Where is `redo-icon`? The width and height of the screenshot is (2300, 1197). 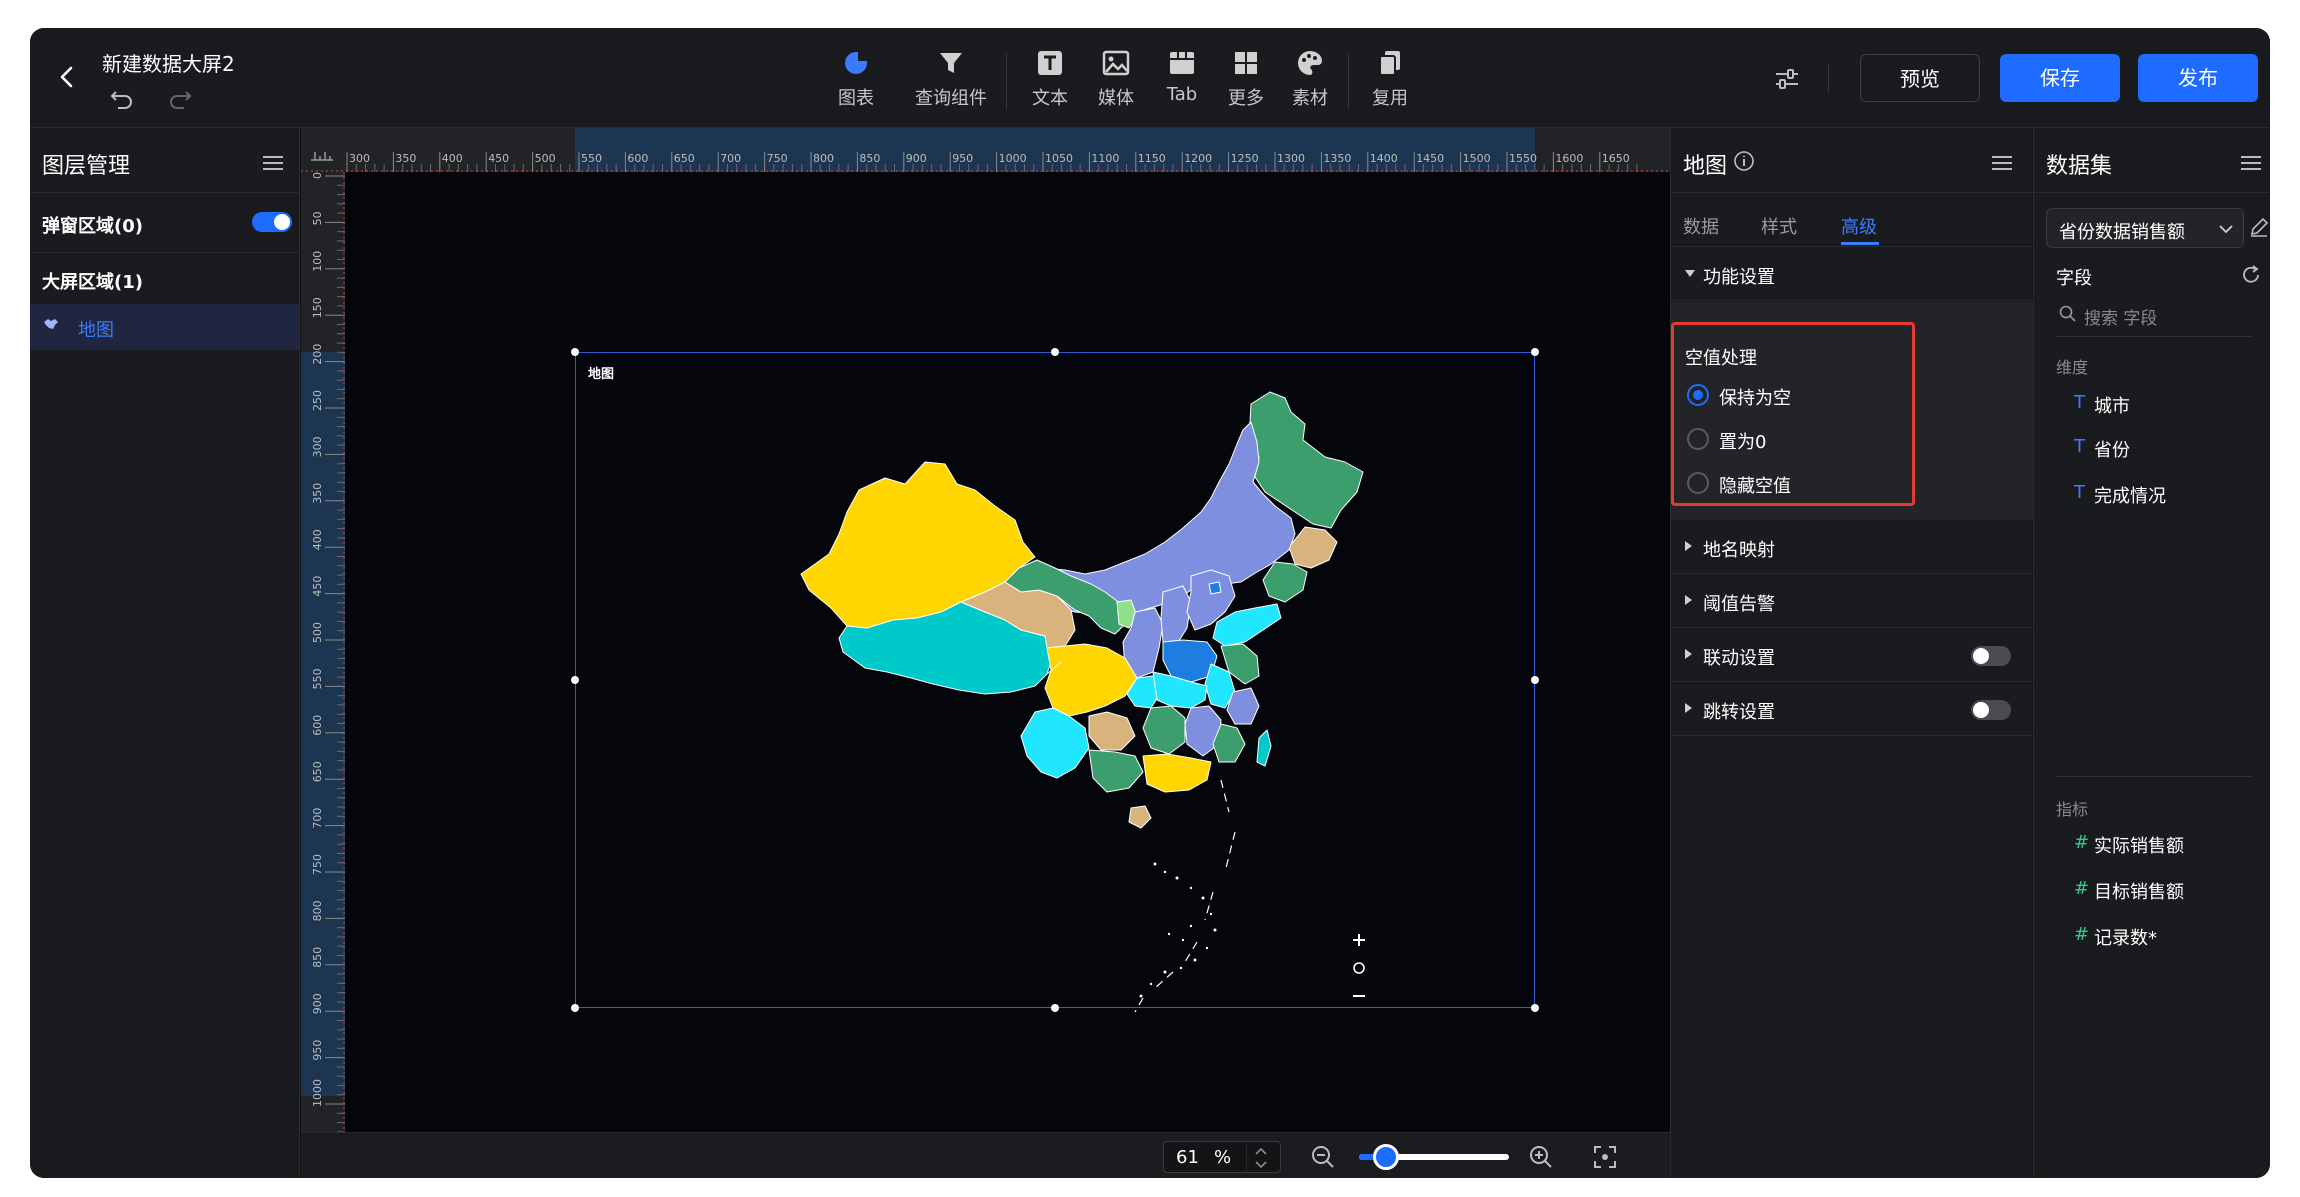
redo-icon is located at coordinates (179, 97).